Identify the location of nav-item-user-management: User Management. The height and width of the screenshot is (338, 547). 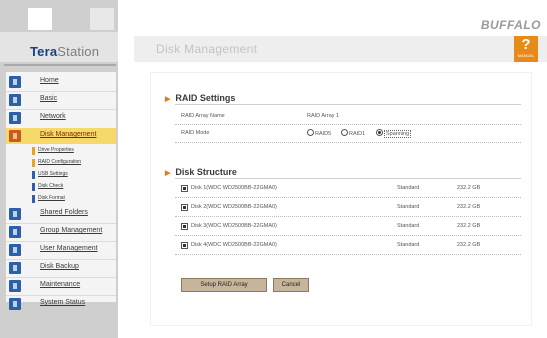
(61, 250).